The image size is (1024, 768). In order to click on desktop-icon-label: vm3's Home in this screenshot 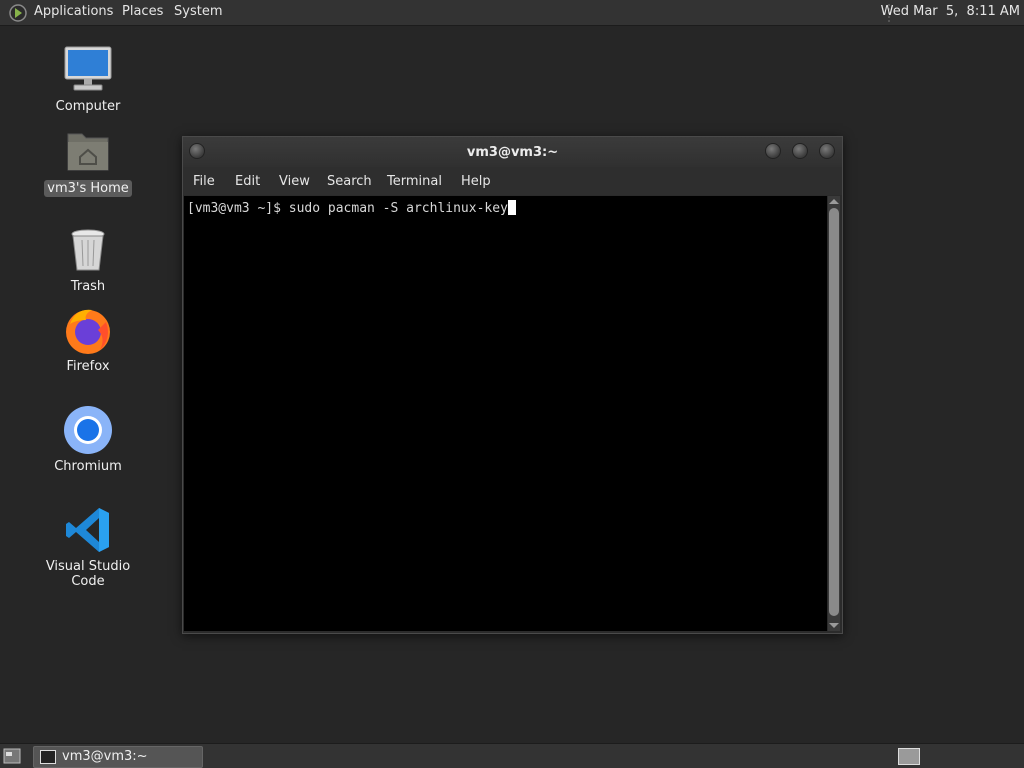, I will do `click(88, 188)`.